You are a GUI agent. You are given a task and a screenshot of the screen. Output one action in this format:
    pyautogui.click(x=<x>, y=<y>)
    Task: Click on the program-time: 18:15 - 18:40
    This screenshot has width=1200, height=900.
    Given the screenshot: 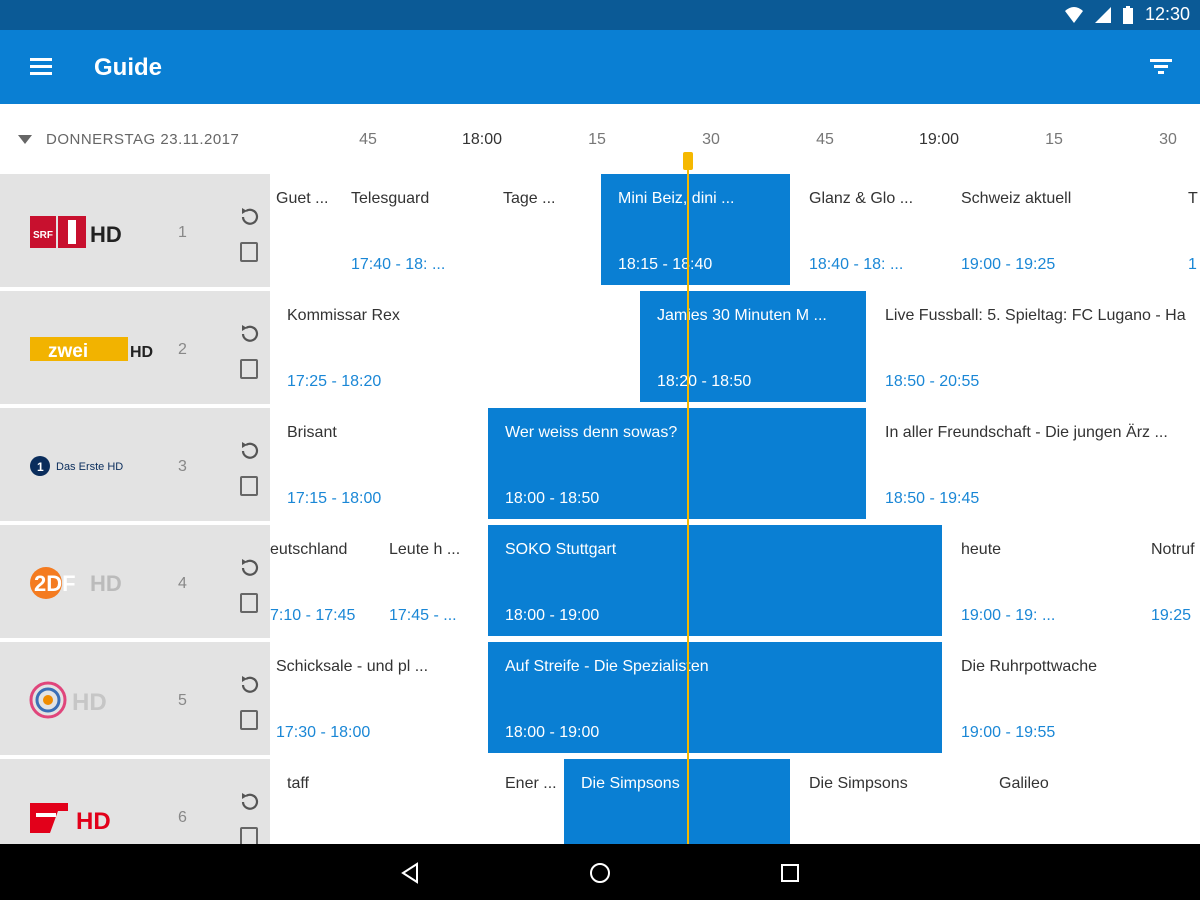 What is the action you would take?
    pyautogui.click(x=665, y=264)
    